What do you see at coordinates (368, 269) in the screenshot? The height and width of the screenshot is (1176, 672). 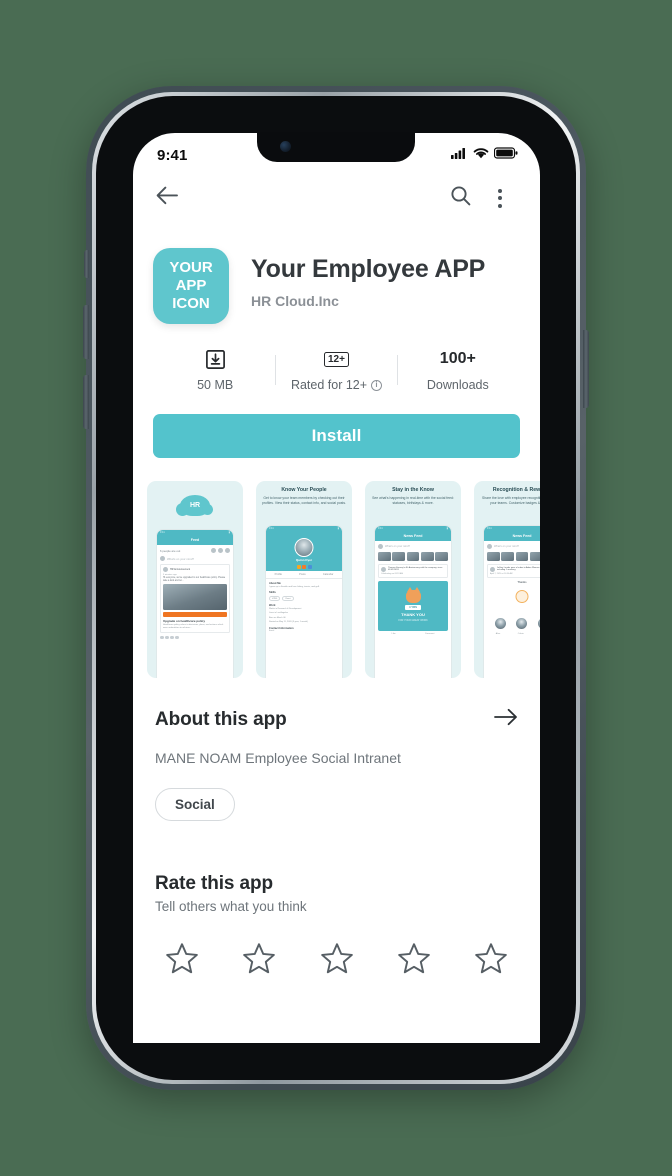 I see `app-title: Your Employee APP` at bounding box center [368, 269].